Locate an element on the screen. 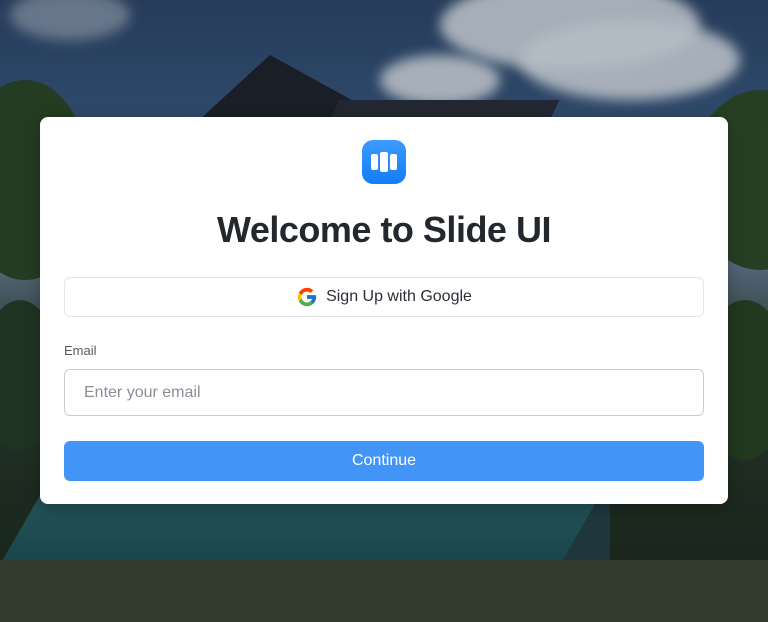 This screenshot has height=622, width=768. email-label: Email is located at coordinates (80, 350).